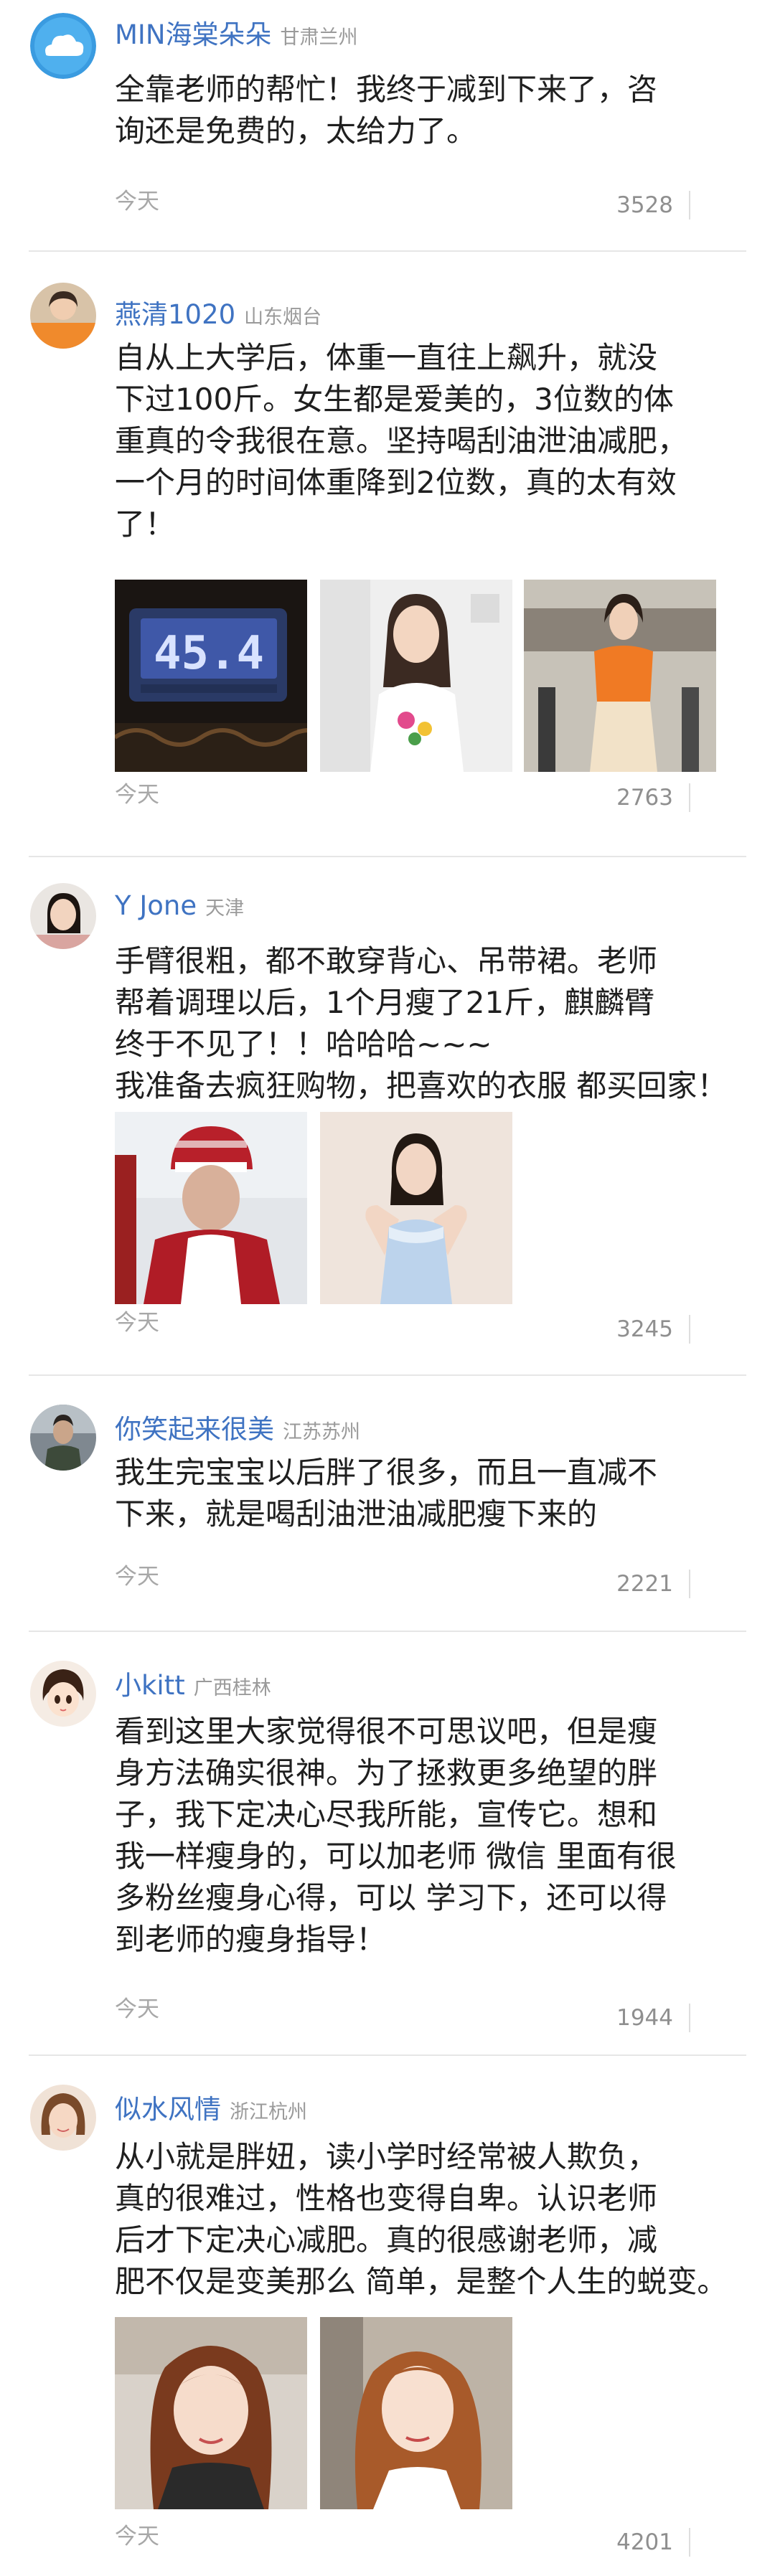 This screenshot has height=2576, width=775. Describe the element at coordinates (283, 317) in the screenshot. I see `user-location: 山东烟台` at that location.